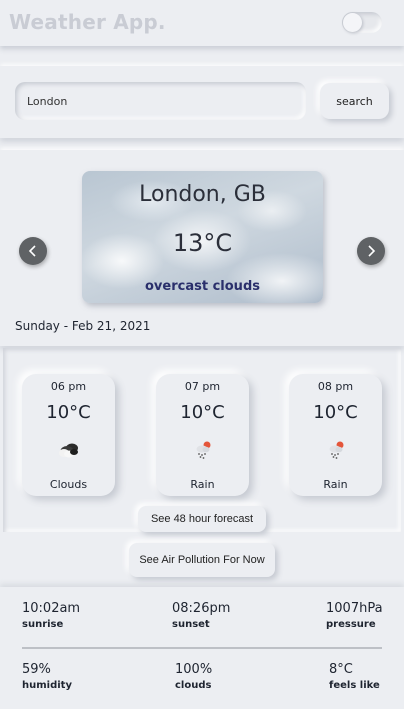 This screenshot has width=404, height=709. I want to click on hour-condition: Clouds, so click(68, 484).